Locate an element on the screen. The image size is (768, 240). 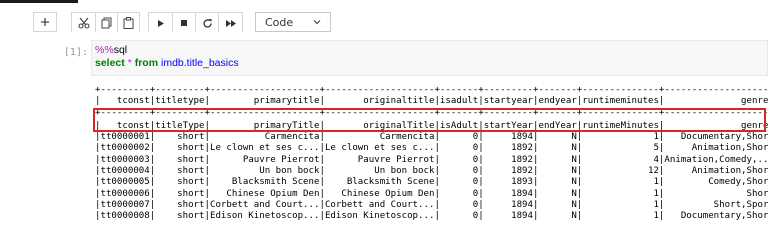
magic-command: sql is located at coordinates (120, 50).